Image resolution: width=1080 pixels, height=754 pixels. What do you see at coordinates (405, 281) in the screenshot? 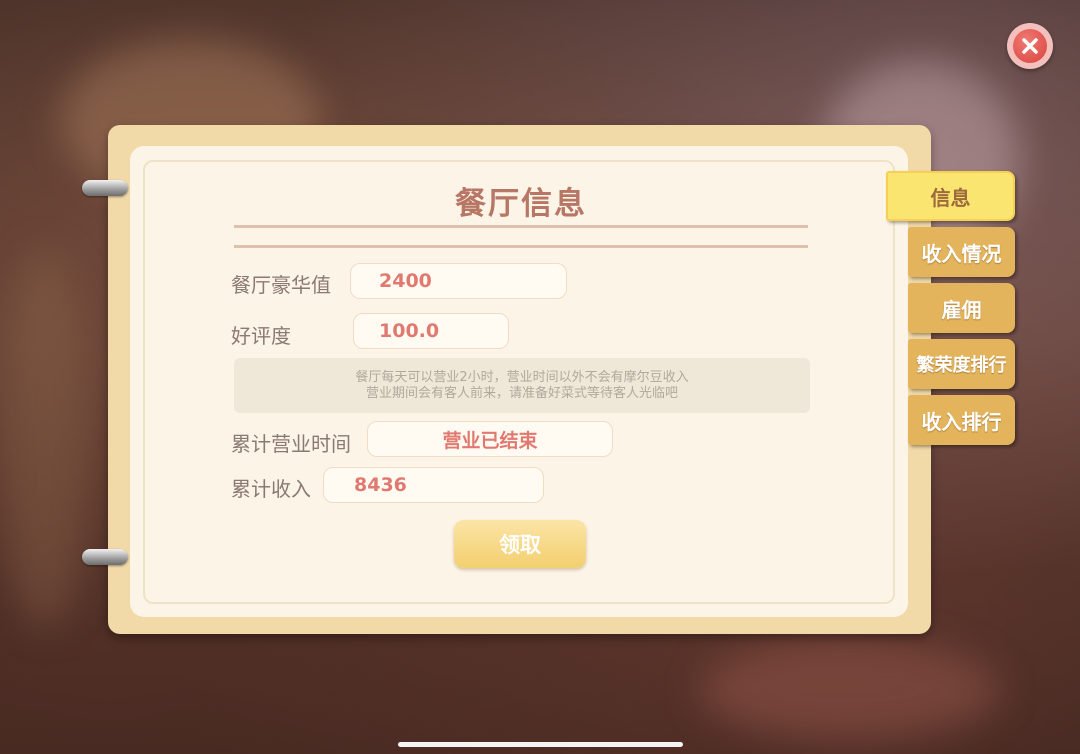
I see `luxury-value: 2400` at bounding box center [405, 281].